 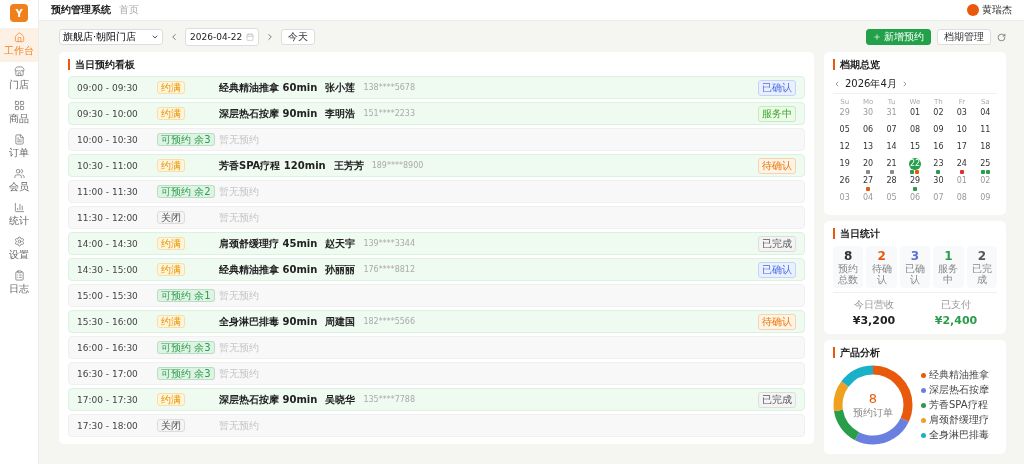 I want to click on time-slot: 16:30 - 17:00, so click(x=113, y=373).